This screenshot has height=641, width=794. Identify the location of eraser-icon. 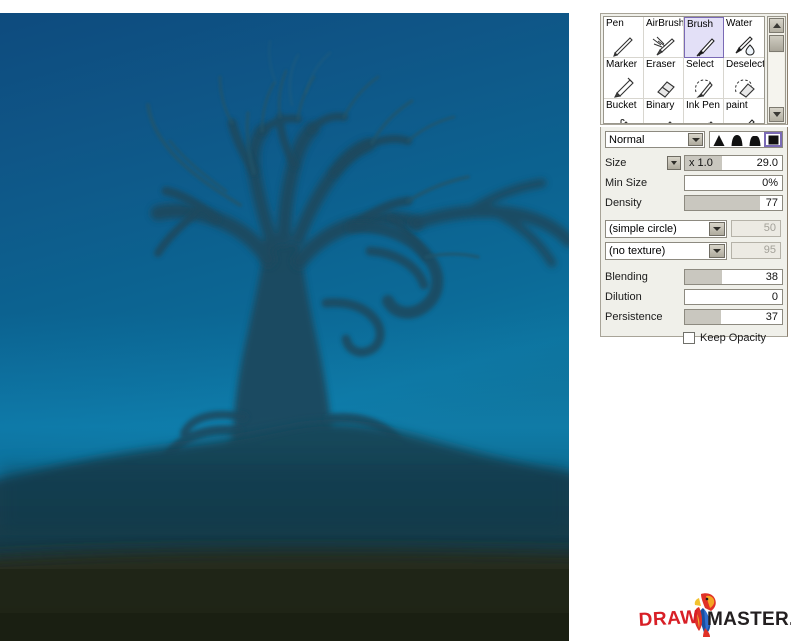
(665, 89).